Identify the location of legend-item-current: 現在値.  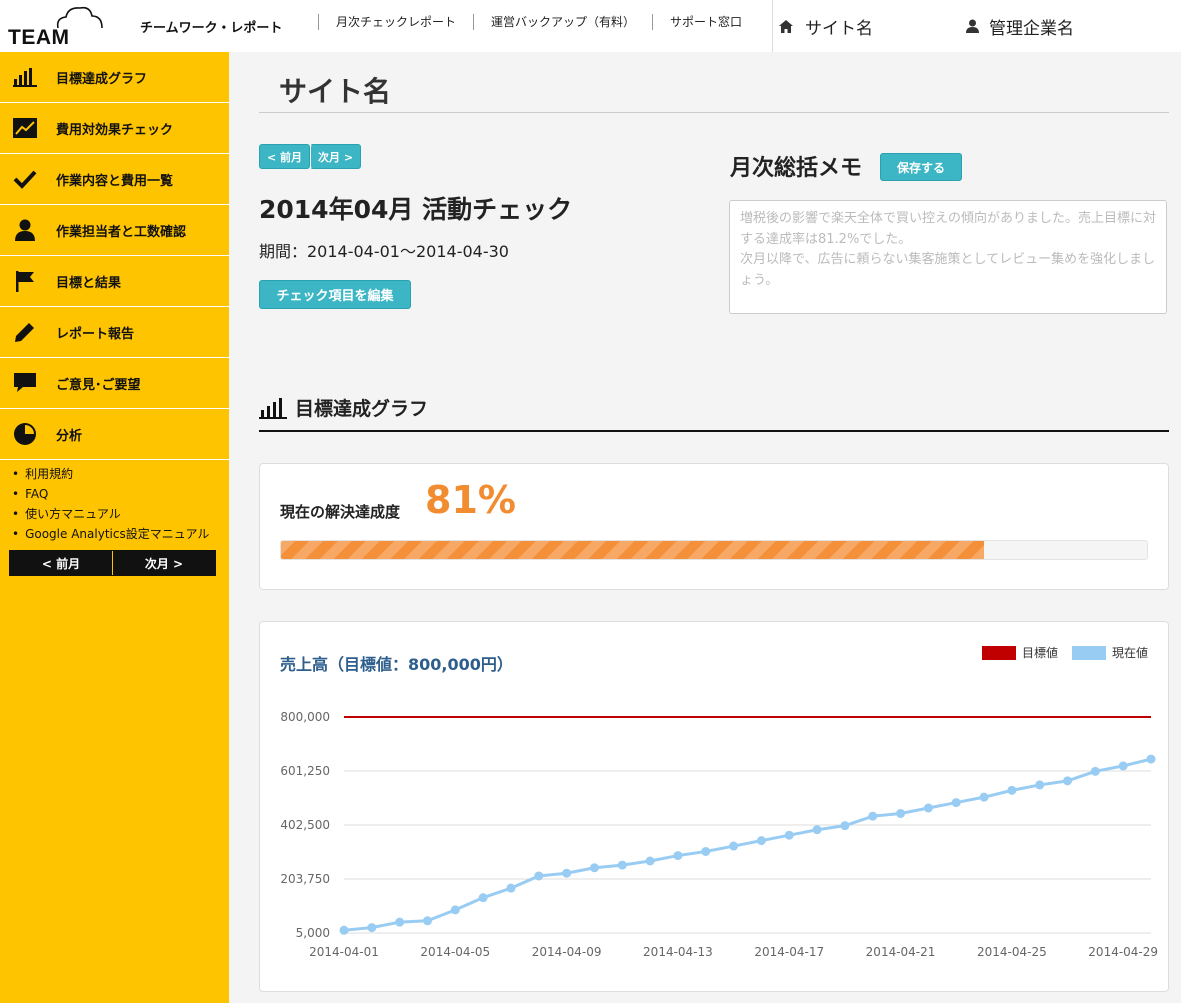
(1109, 652).